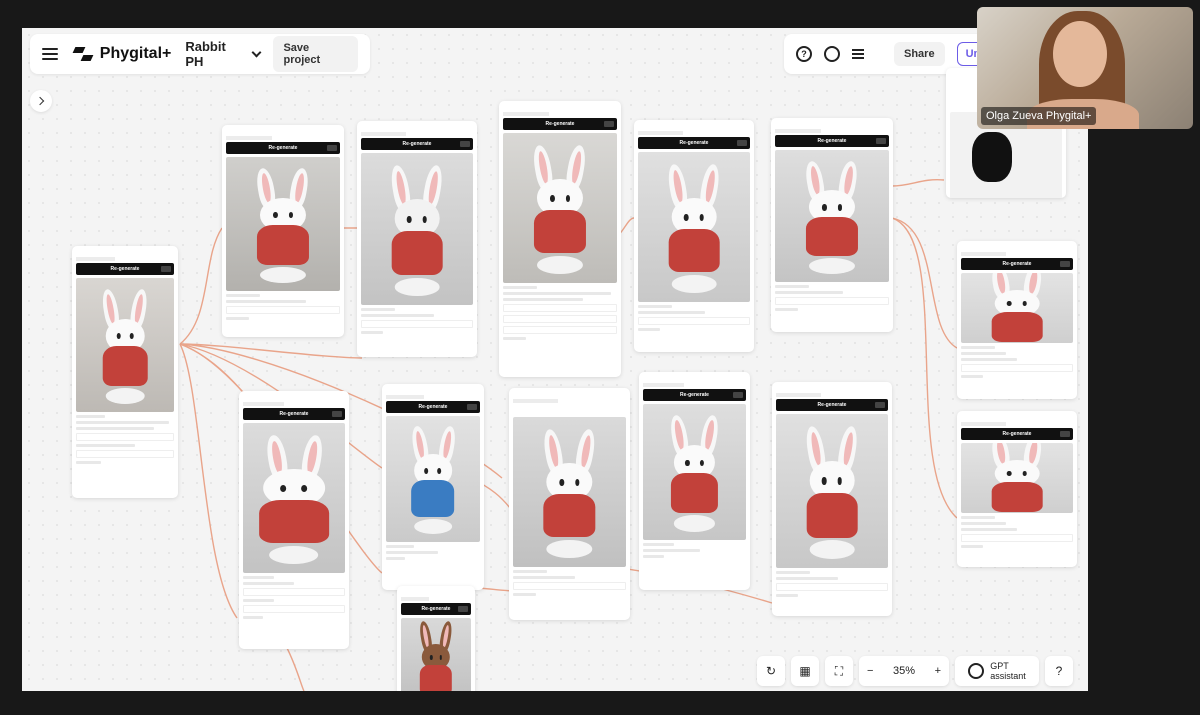 The image size is (1200, 715). Describe the element at coordinates (997, 671) in the screenshot. I see `gpt-assistant-button: GPT assistant` at that location.